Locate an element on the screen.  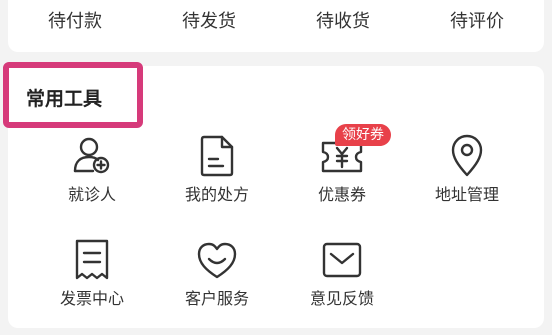
tool-coupon-label: 优惠券 is located at coordinates (341, 194).